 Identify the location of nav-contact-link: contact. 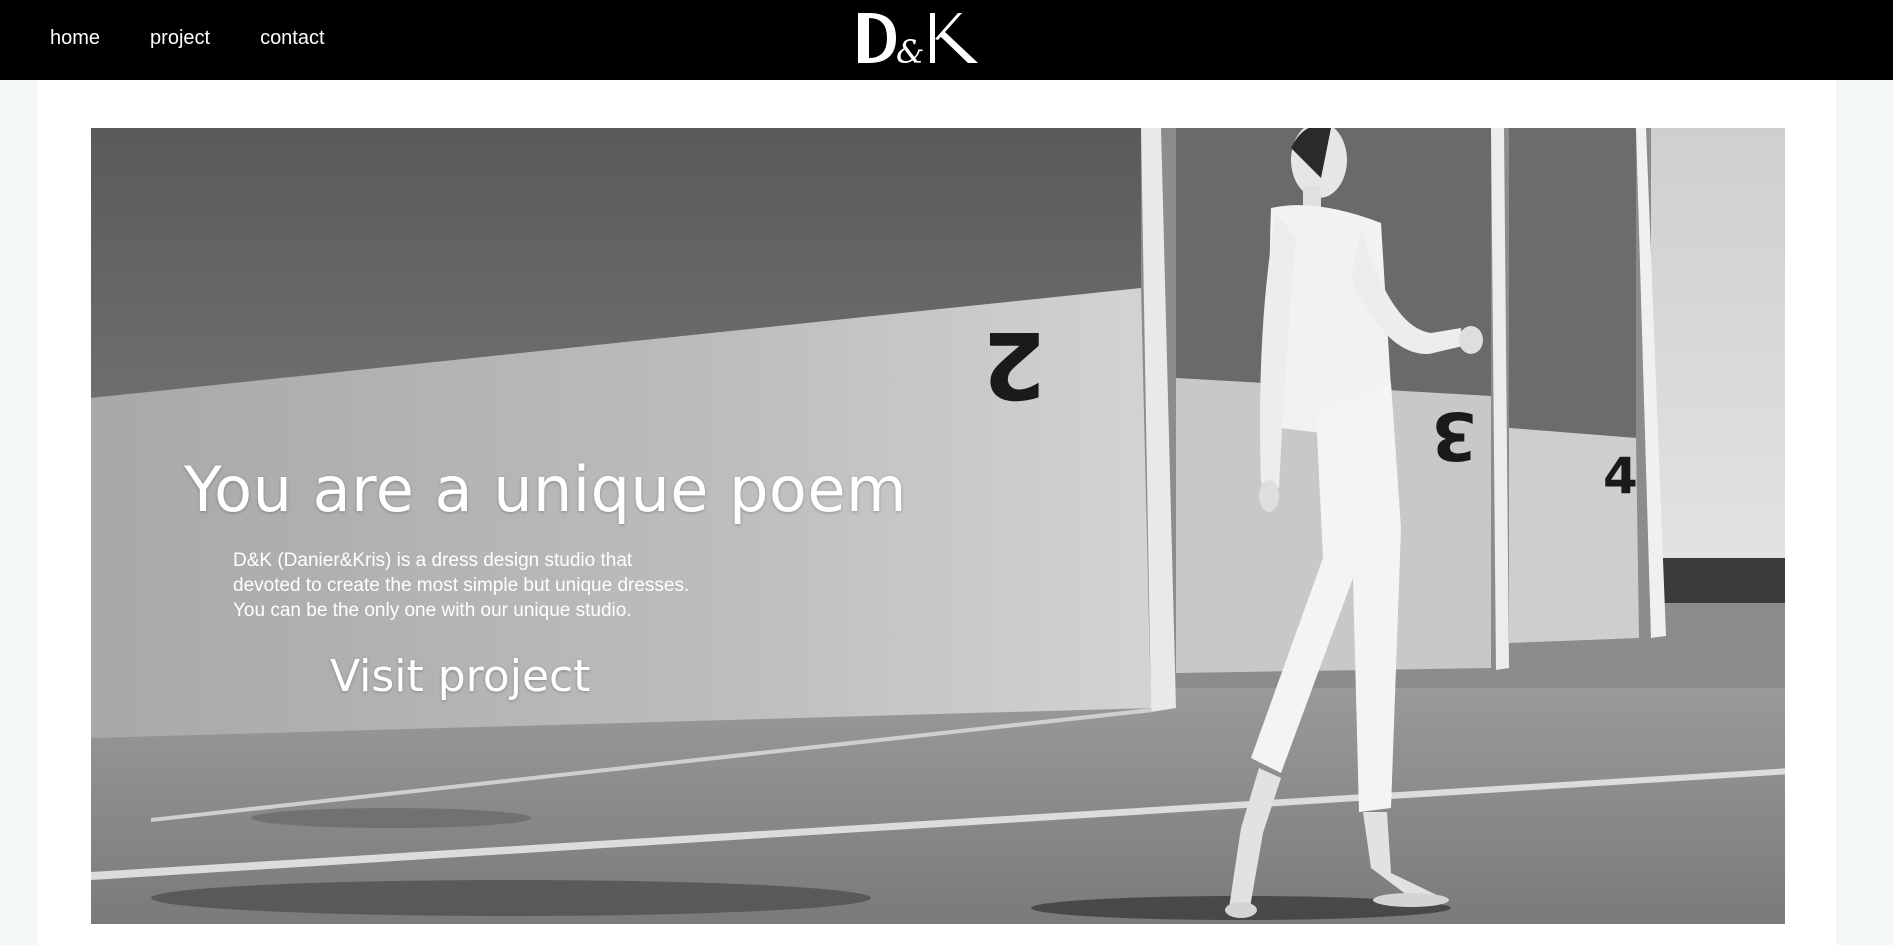
(292, 38).